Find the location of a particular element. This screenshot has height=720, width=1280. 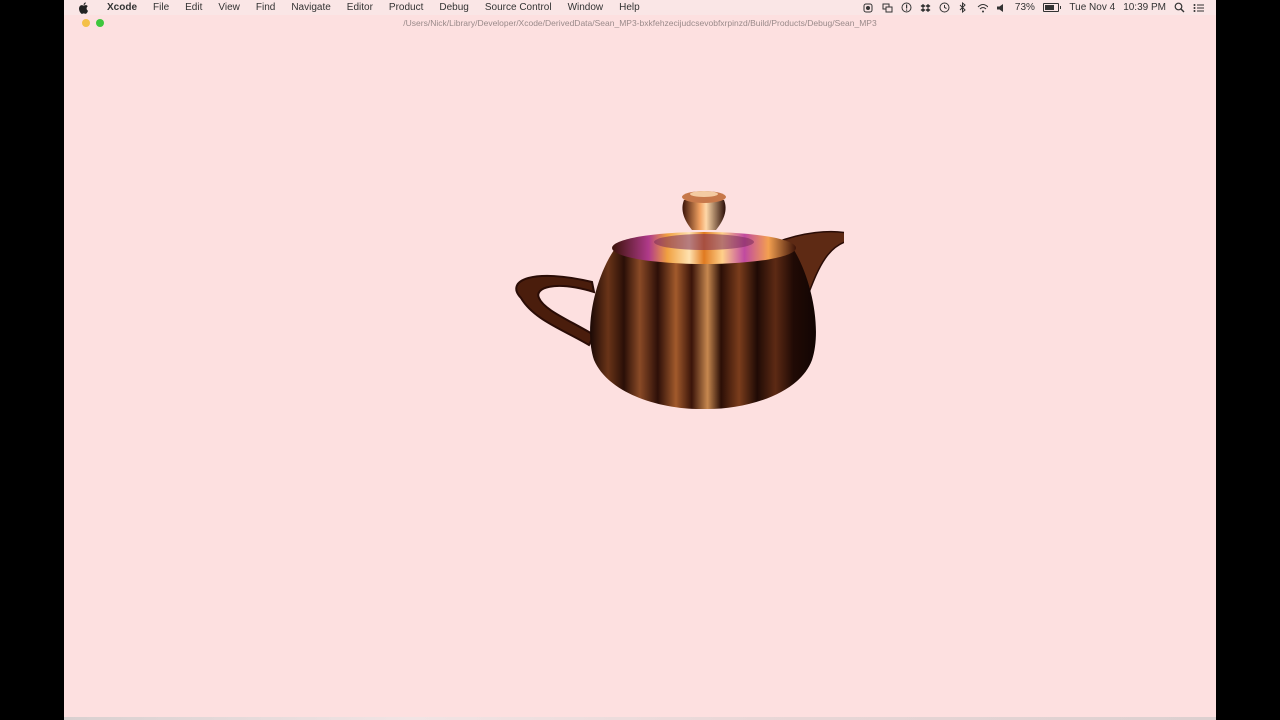

dropbox-icon is located at coordinates (925, 7).